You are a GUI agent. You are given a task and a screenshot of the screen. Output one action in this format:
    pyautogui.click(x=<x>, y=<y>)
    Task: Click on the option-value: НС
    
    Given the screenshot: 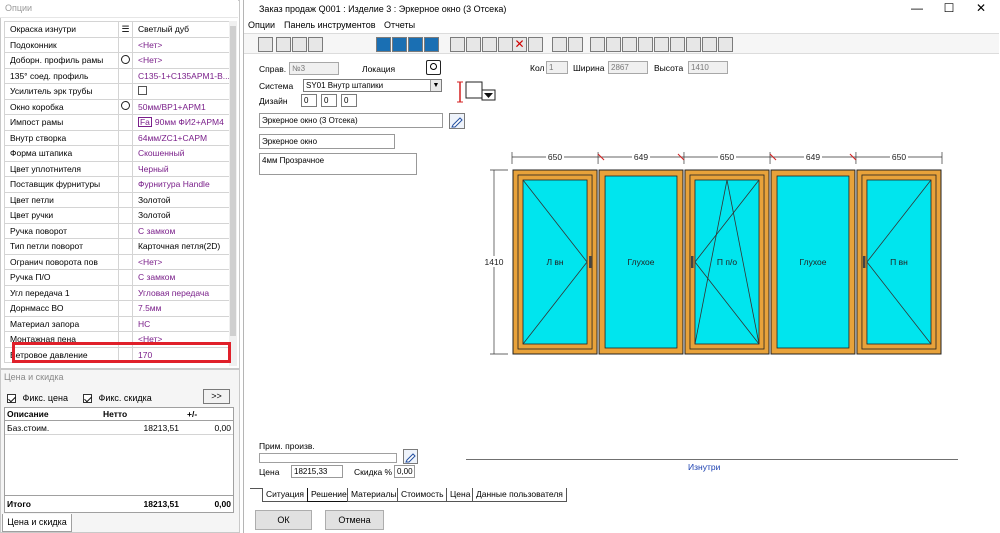 What is the action you would take?
    pyautogui.click(x=181, y=323)
    